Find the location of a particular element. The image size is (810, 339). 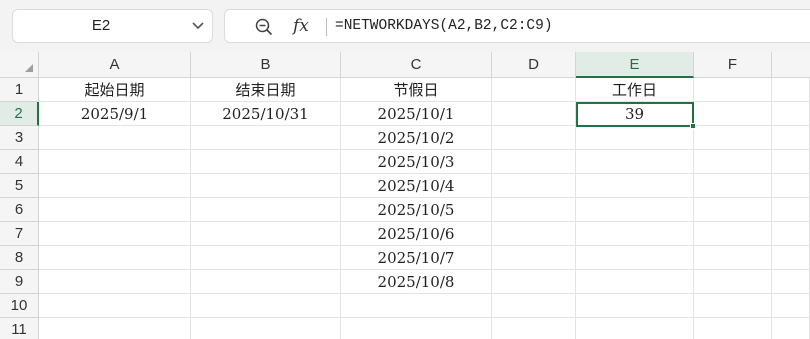

row-header-2: 2 is located at coordinates (19, 114).